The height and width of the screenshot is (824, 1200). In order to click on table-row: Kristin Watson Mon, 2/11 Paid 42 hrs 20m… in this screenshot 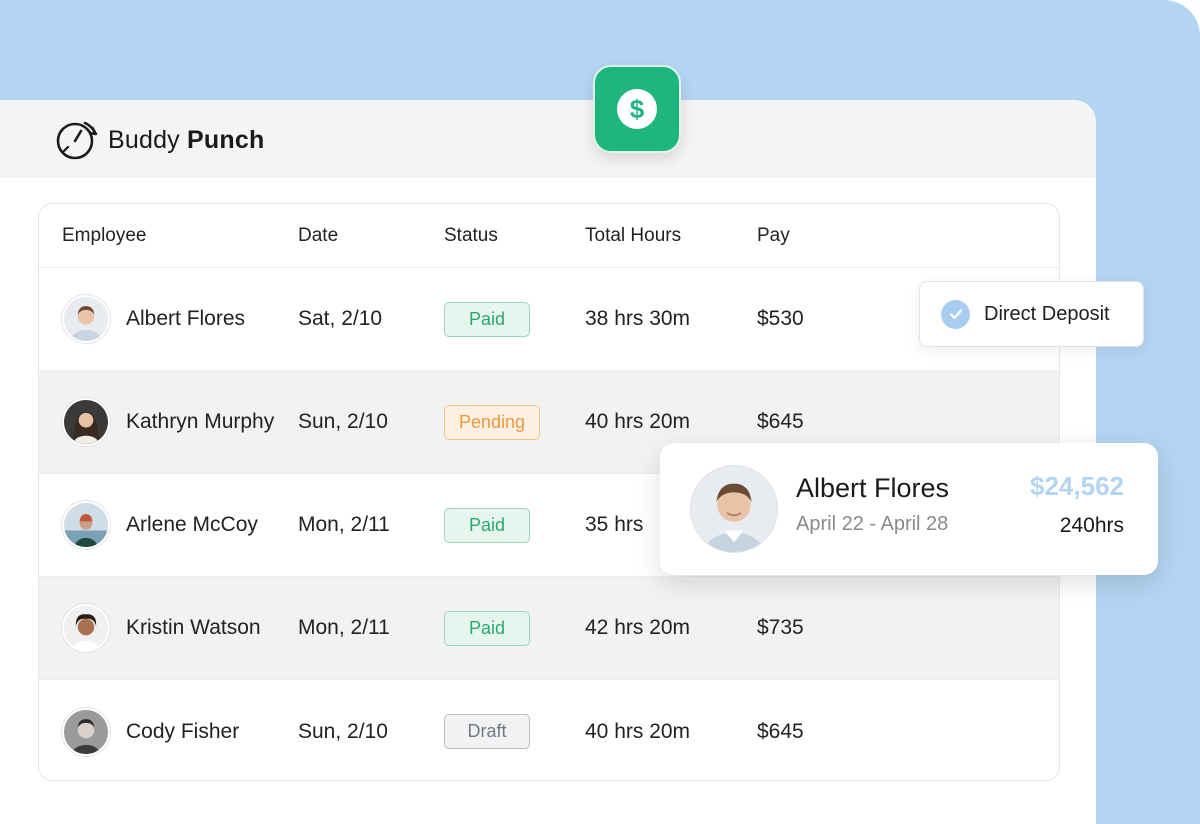, I will do `click(549, 628)`.